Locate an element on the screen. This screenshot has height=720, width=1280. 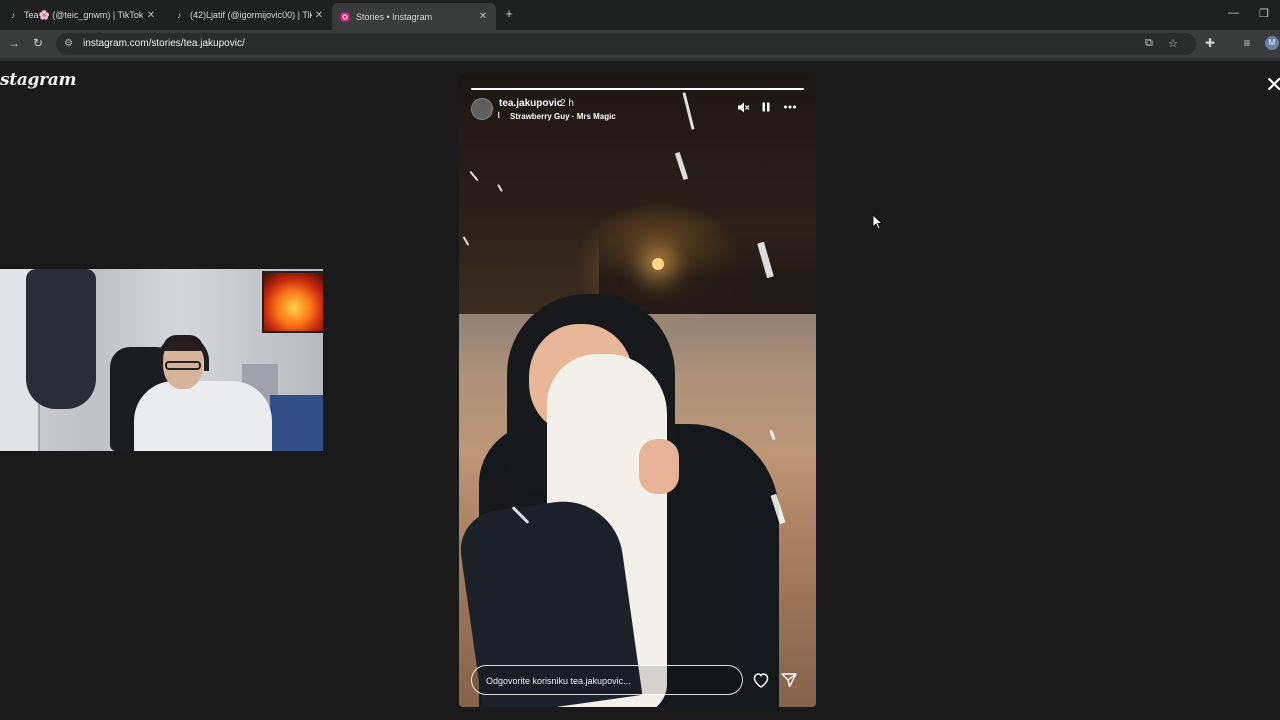
tab-title: Tea🌸 (@teic_gnwm) | TikTok is located at coordinates (84, 14).